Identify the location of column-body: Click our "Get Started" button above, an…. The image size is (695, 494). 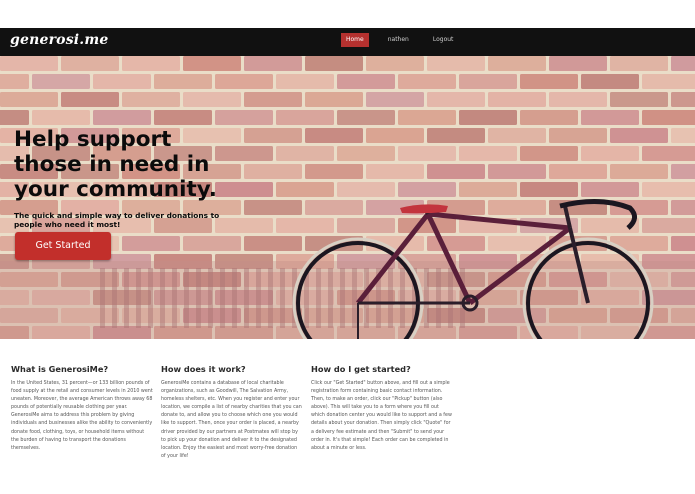
(381, 416).